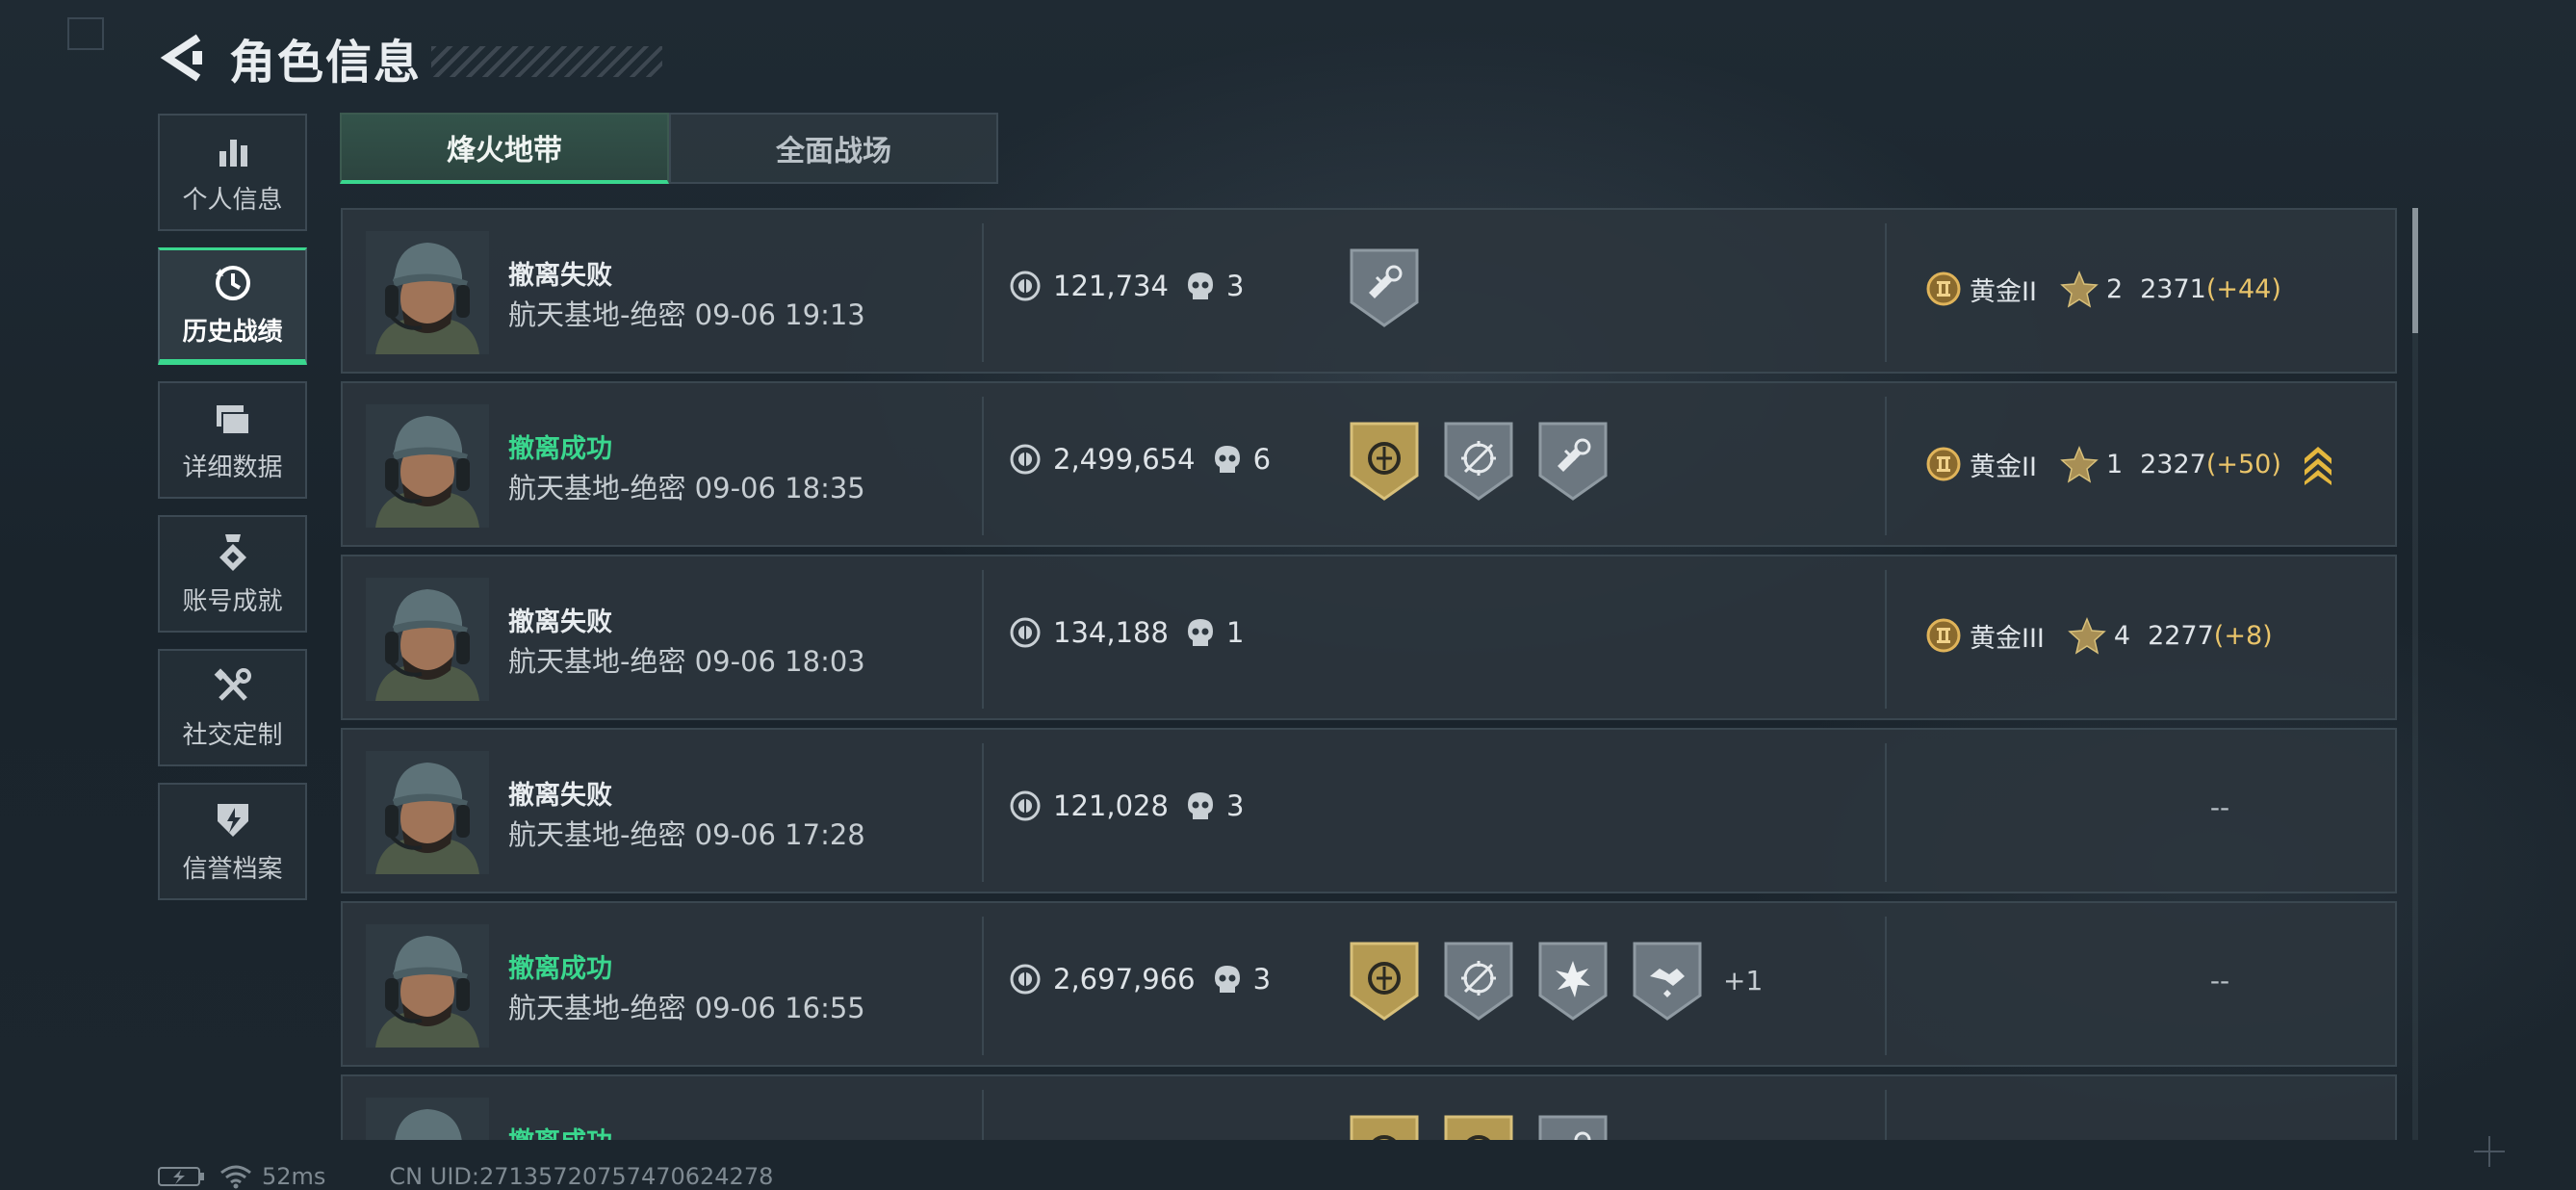 The image size is (2576, 1190). I want to click on folder-icon, so click(233, 419).